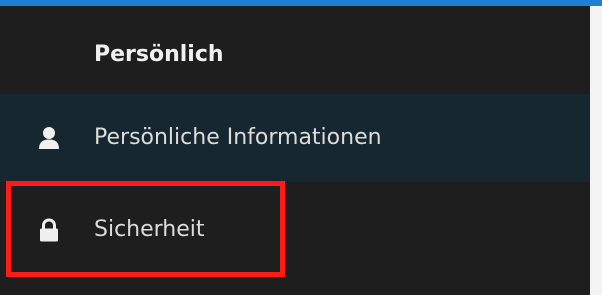 The width and height of the screenshot is (602, 295). Describe the element at coordinates (49, 138) in the screenshot. I see `user-icon` at that location.